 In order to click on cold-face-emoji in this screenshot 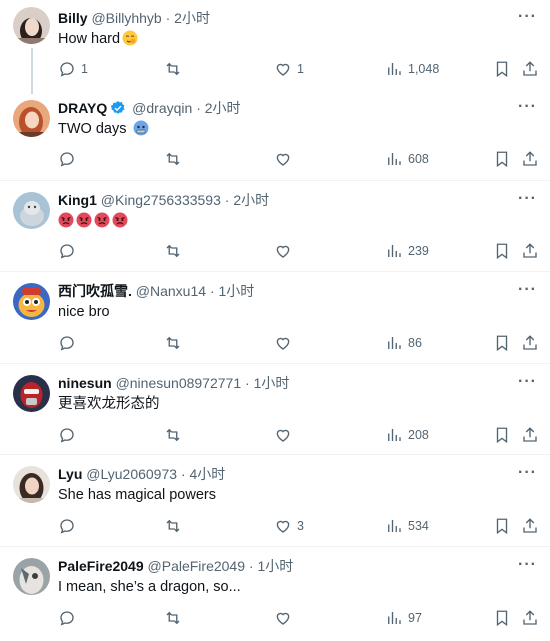, I will do `click(141, 131)`.